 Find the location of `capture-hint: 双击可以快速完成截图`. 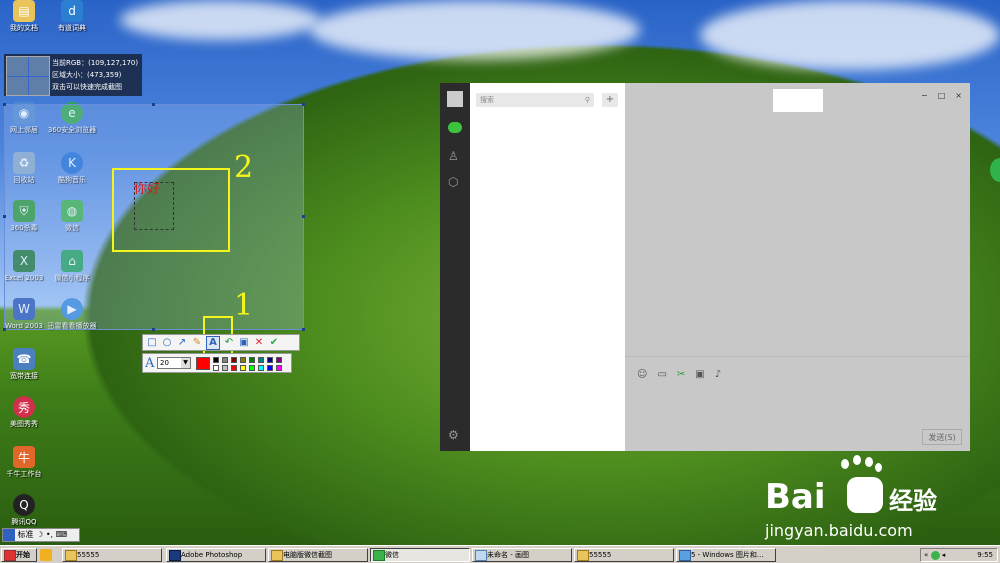

capture-hint: 双击可以快速完成截图 is located at coordinates (87, 87).